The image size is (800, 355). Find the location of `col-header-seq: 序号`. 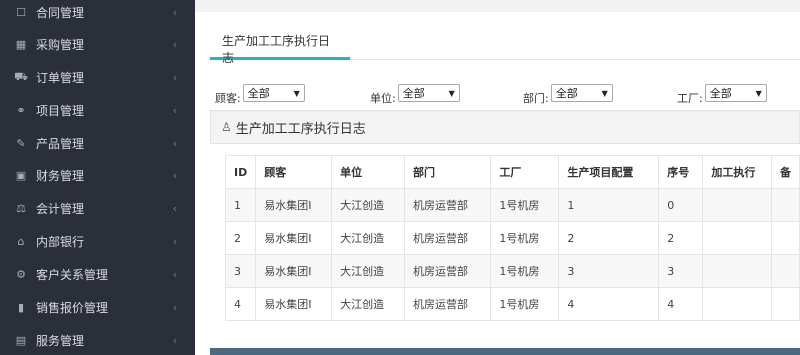

col-header-seq: 序号 is located at coordinates (681, 172).